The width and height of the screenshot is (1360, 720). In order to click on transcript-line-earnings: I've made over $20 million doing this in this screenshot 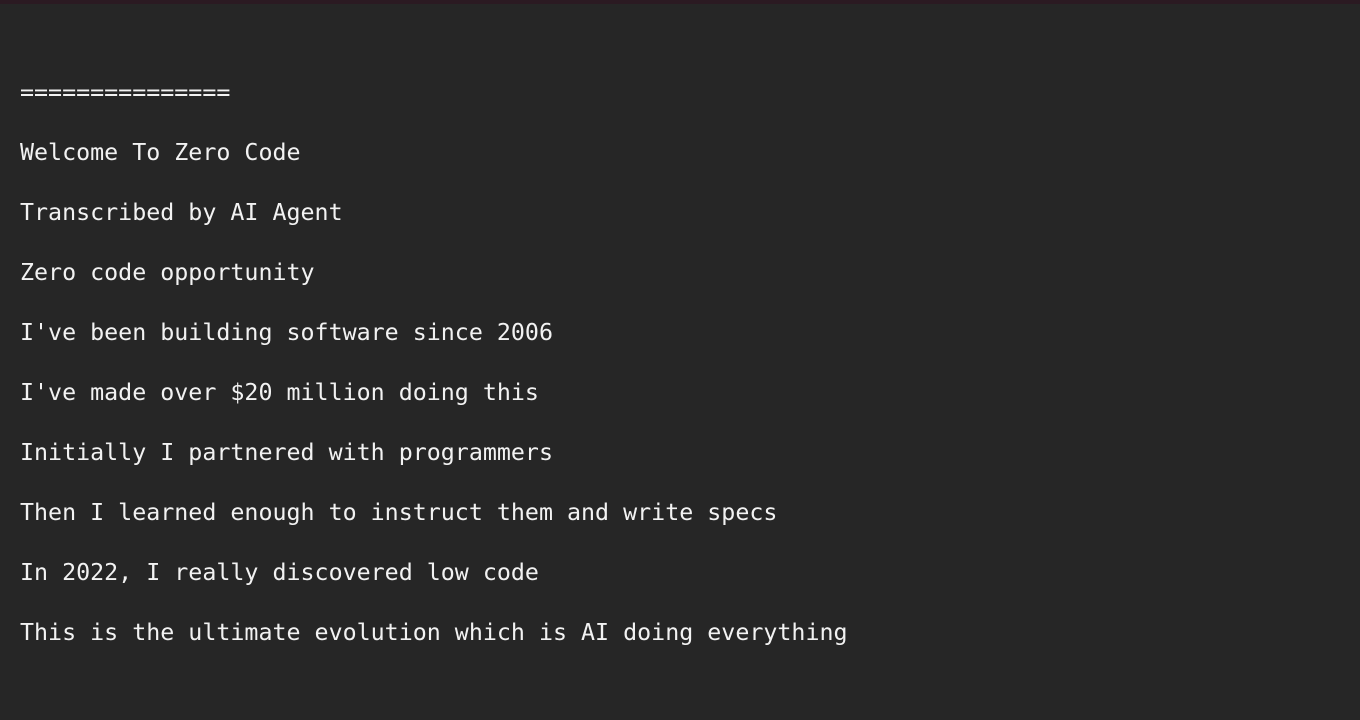, I will do `click(279, 392)`.